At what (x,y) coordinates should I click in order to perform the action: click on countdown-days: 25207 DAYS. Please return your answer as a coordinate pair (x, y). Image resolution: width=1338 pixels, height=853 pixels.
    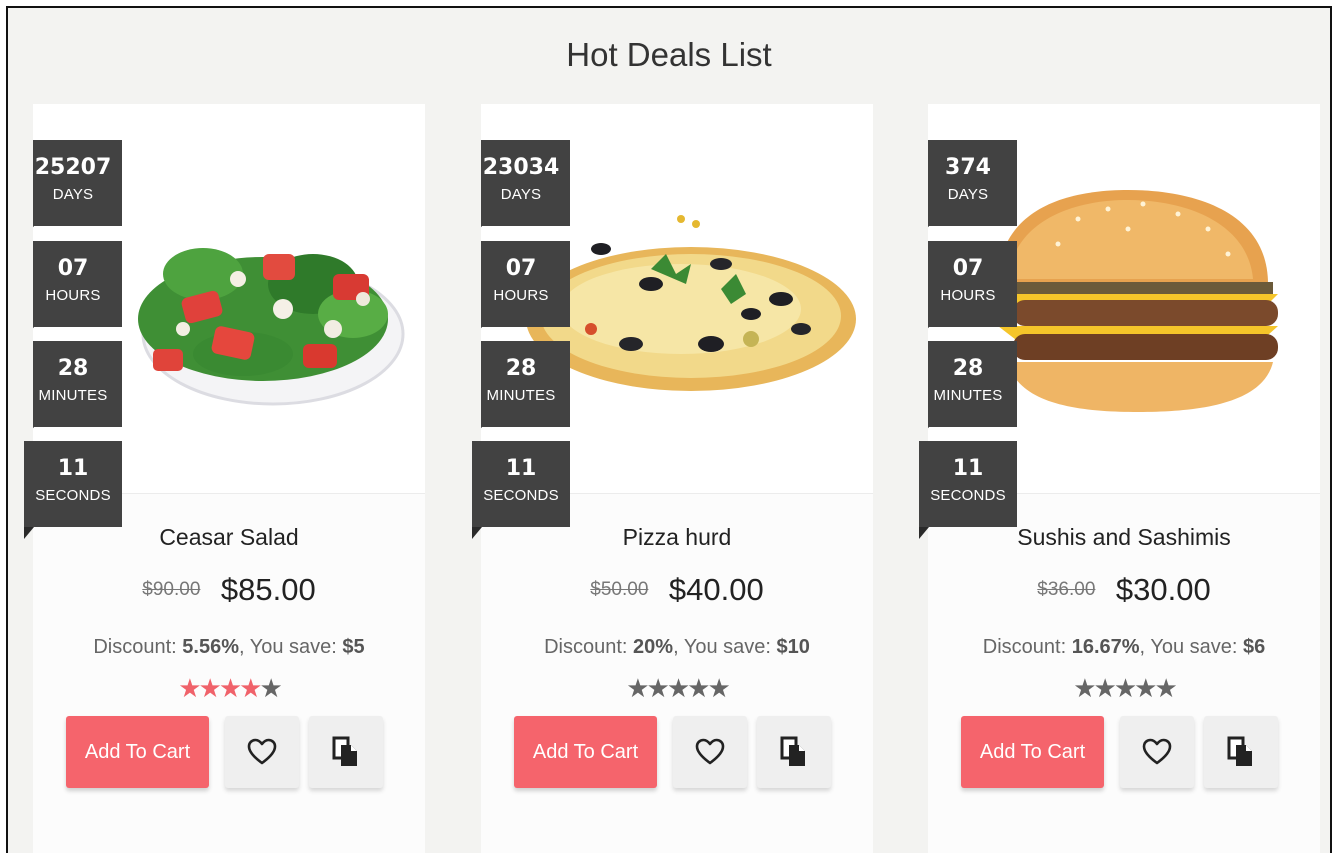
    Looking at the image, I should click on (77, 189).